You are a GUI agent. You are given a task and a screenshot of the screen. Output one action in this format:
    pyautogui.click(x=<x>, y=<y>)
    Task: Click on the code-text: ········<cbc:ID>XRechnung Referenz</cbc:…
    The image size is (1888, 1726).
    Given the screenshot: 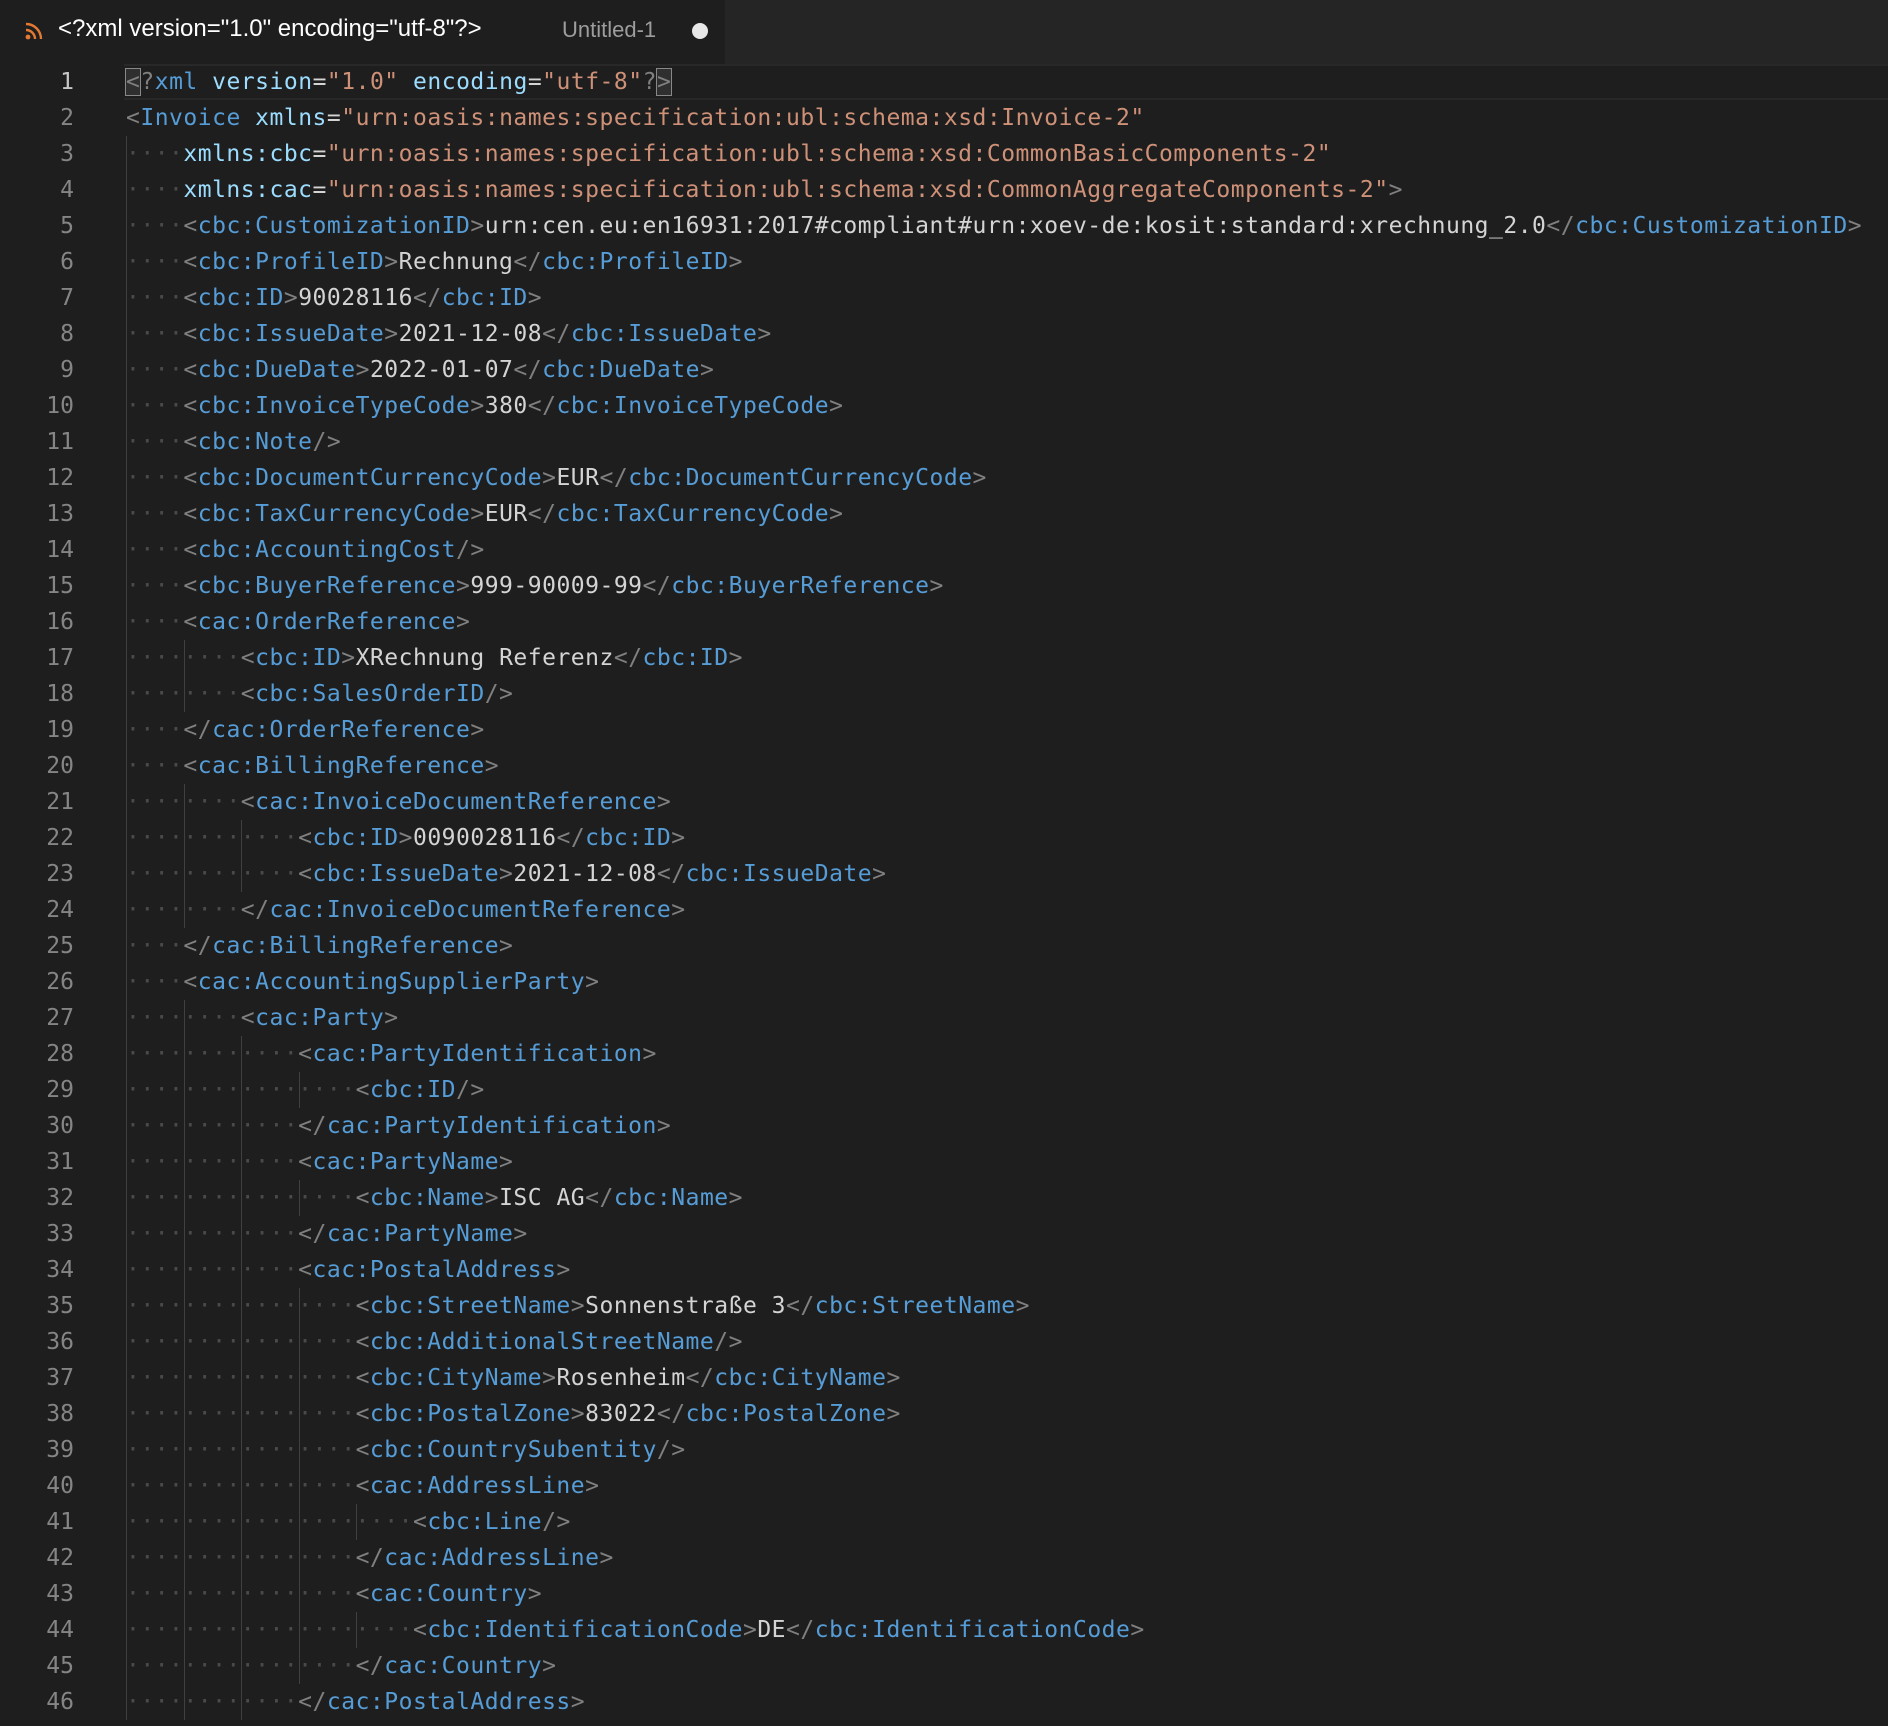 What is the action you would take?
    pyautogui.click(x=434, y=658)
    